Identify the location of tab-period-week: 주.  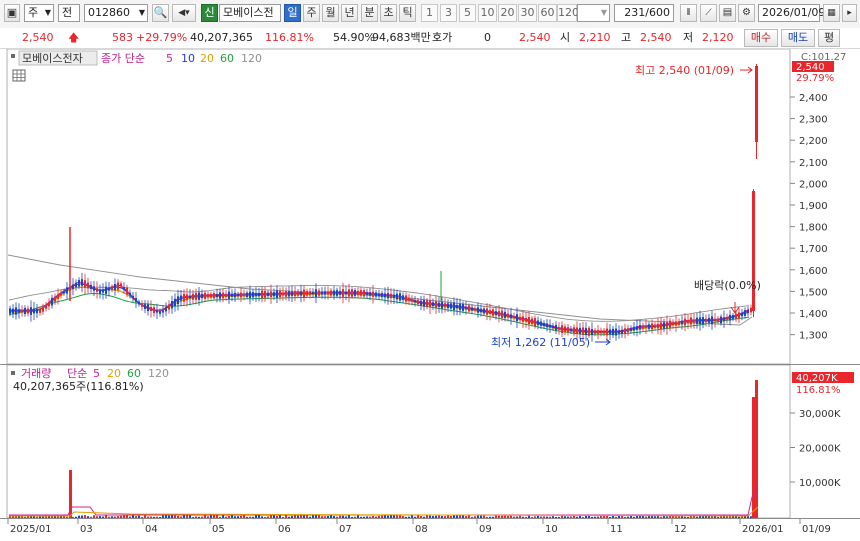
(311, 13).